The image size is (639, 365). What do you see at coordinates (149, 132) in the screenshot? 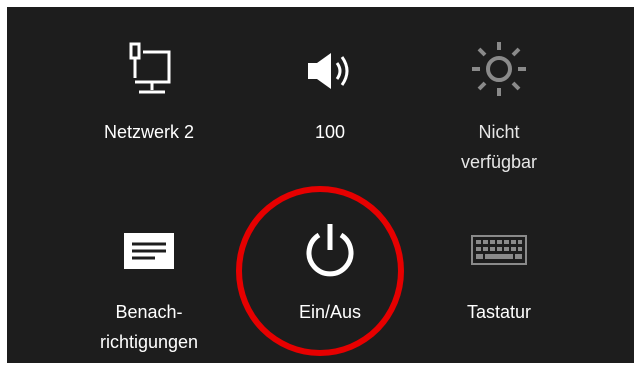
I see `network-label: Netzwerk 2` at bounding box center [149, 132].